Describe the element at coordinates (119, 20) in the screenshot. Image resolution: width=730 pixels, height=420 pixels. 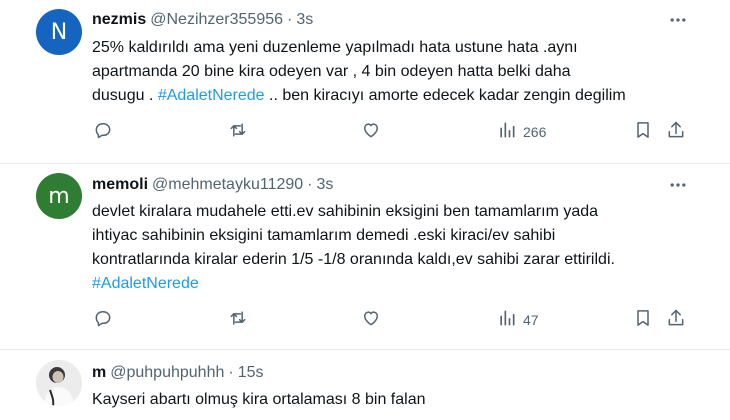
I see `author-name: nezmis` at that location.